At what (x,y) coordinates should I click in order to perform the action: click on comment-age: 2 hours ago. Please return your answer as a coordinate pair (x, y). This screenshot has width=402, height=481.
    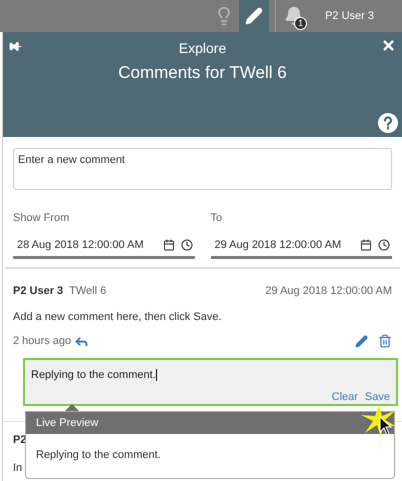
    Looking at the image, I should click on (42, 341).